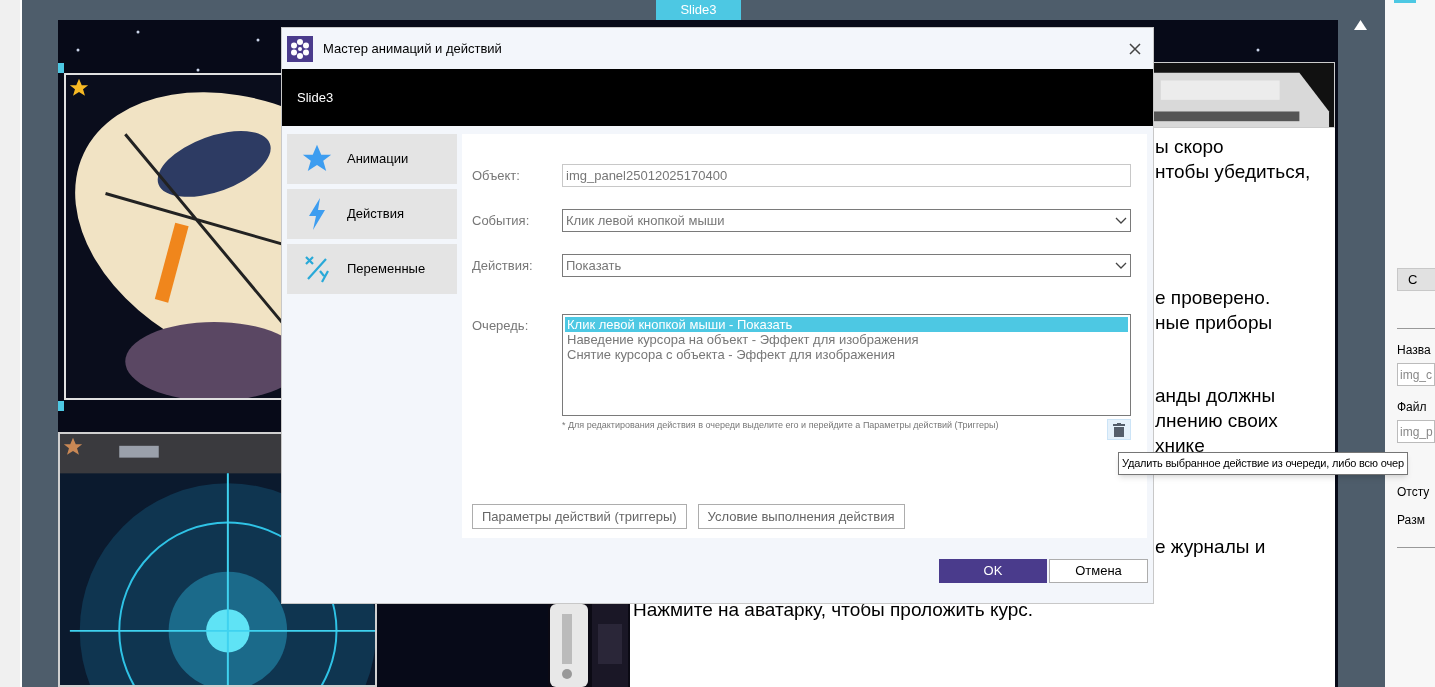 This screenshot has width=1435, height=687. I want to click on text-field: img_p, so click(1416, 431).